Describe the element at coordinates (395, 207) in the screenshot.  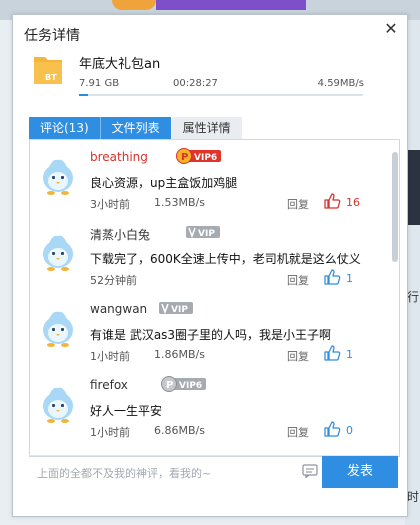
I see `scrollbar` at that location.